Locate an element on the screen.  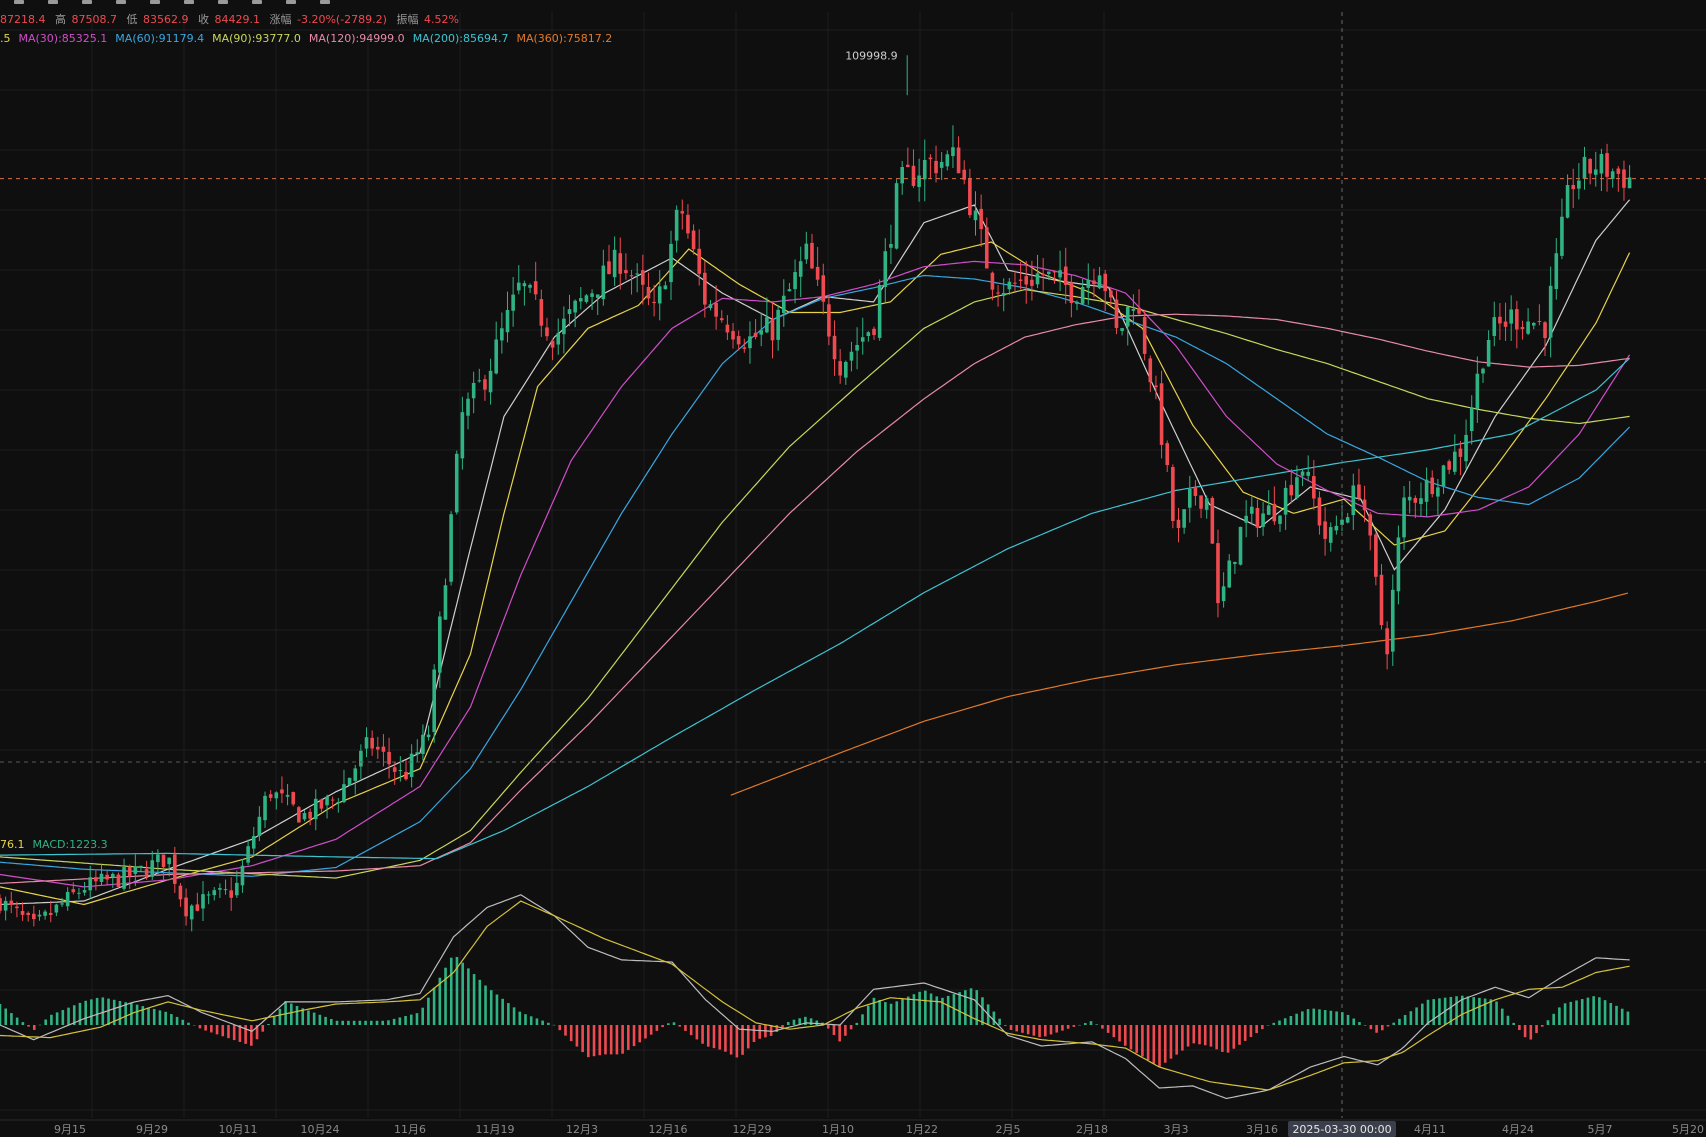
legend-entry: MA(200):85694.7 is located at coordinates (461, 38).